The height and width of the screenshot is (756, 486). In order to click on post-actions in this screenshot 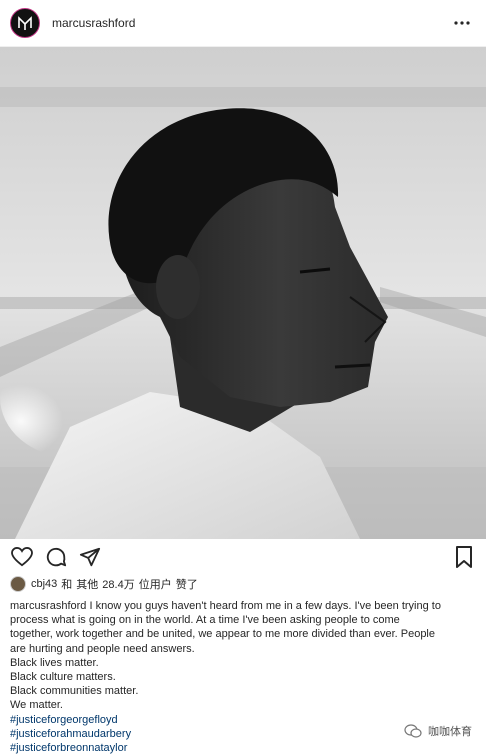, I will do `click(243, 557)`.